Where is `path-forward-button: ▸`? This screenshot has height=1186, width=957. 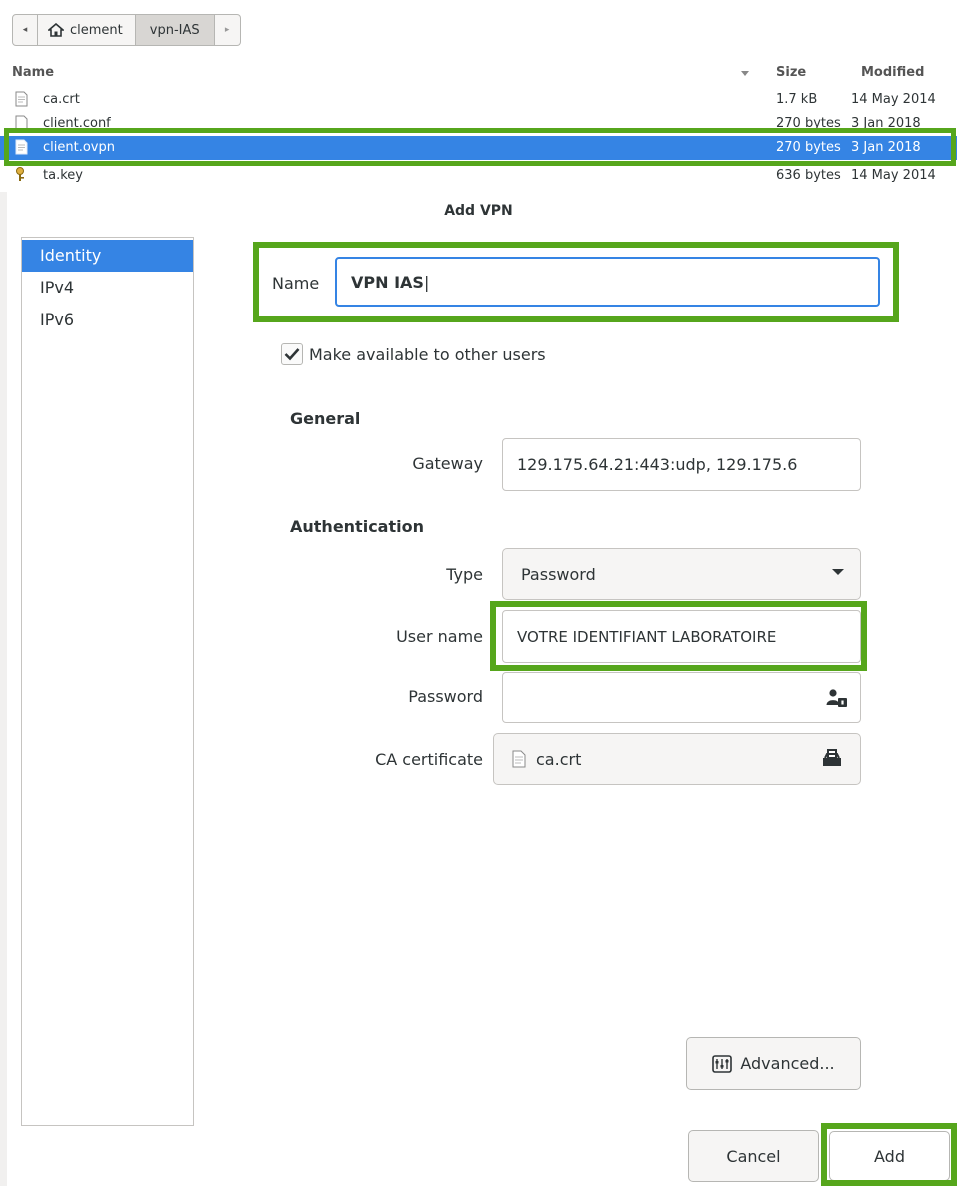 path-forward-button: ▸ is located at coordinates (227, 30).